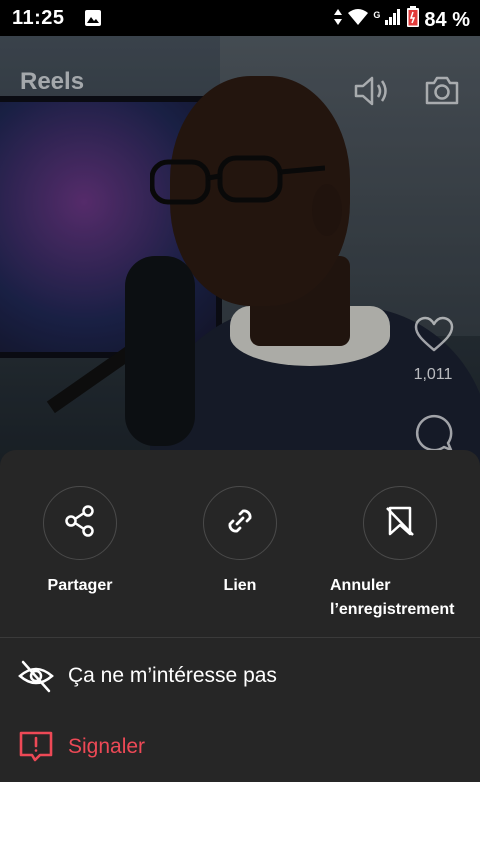 This screenshot has width=480, height=854. Describe the element at coordinates (240, 747) in the screenshot. I see `report-option: Signaler` at that location.